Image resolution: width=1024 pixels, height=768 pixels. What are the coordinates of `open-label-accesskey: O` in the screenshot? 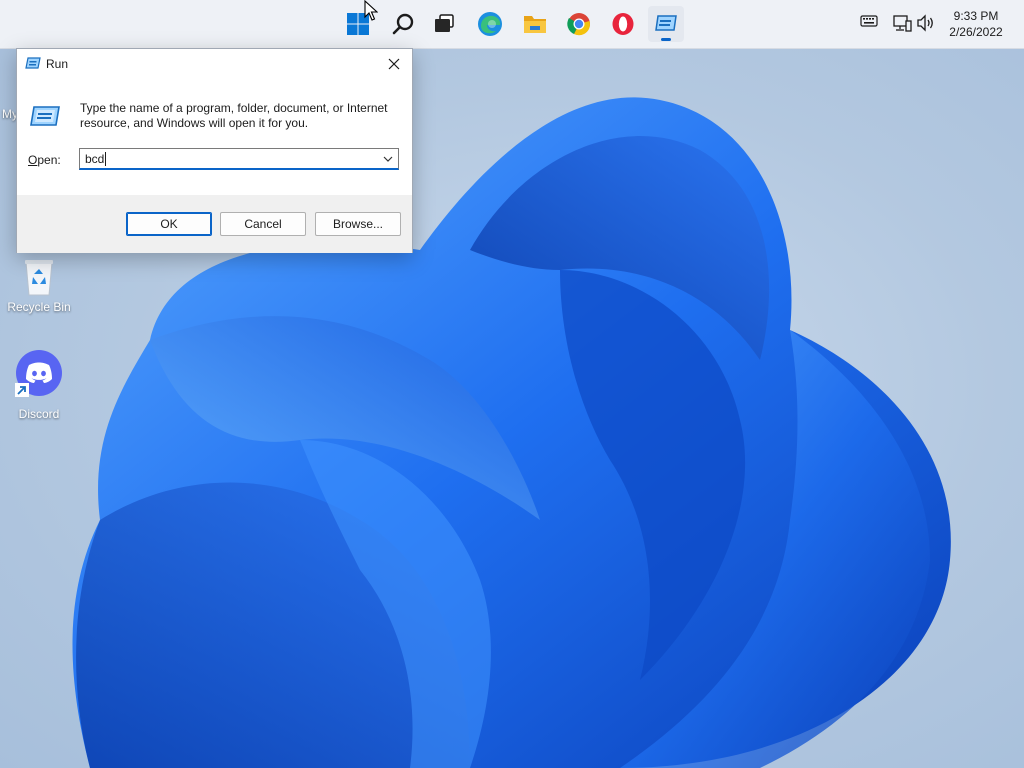 It's located at (33, 160).